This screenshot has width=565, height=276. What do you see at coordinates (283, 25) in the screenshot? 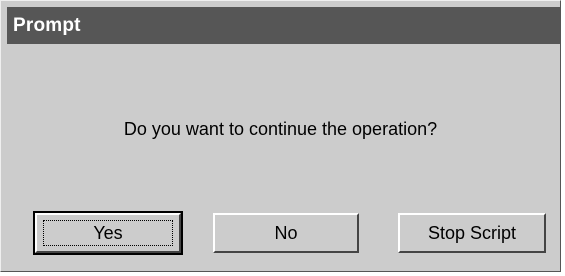
I see `dialog-titlebar: Prompt` at bounding box center [283, 25].